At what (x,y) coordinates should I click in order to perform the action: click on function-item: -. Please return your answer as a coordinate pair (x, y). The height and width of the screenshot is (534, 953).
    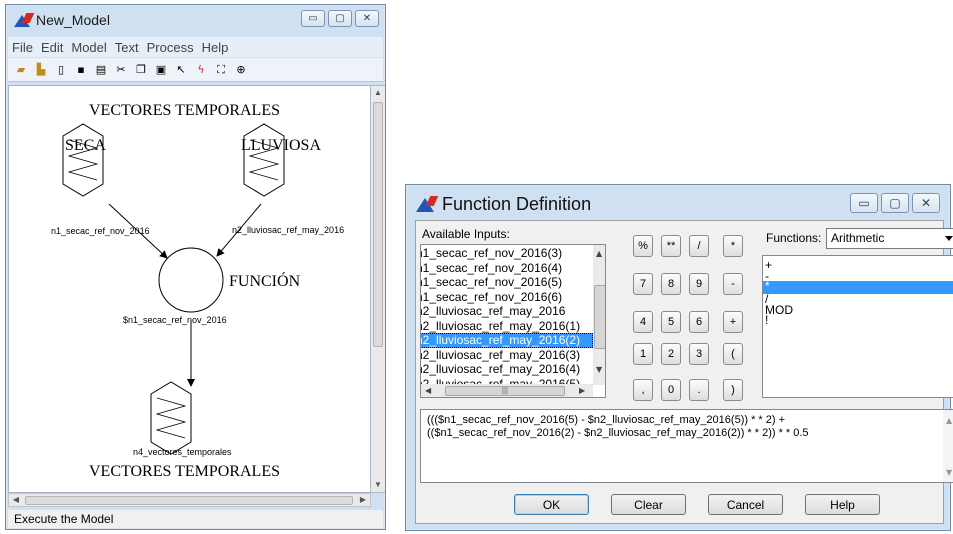
    Looking at the image, I should click on (858, 275).